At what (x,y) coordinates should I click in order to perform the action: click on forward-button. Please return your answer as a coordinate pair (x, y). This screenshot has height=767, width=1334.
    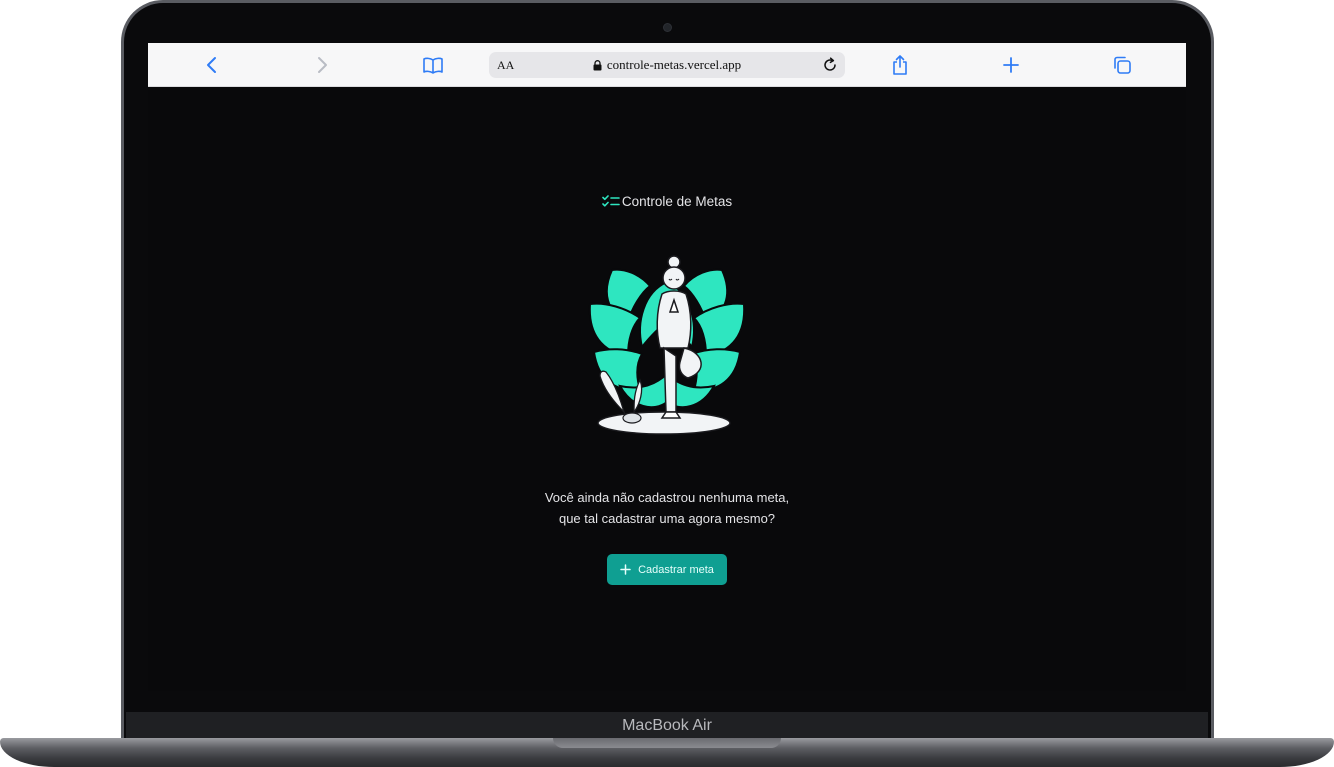
    Looking at the image, I should click on (322, 65).